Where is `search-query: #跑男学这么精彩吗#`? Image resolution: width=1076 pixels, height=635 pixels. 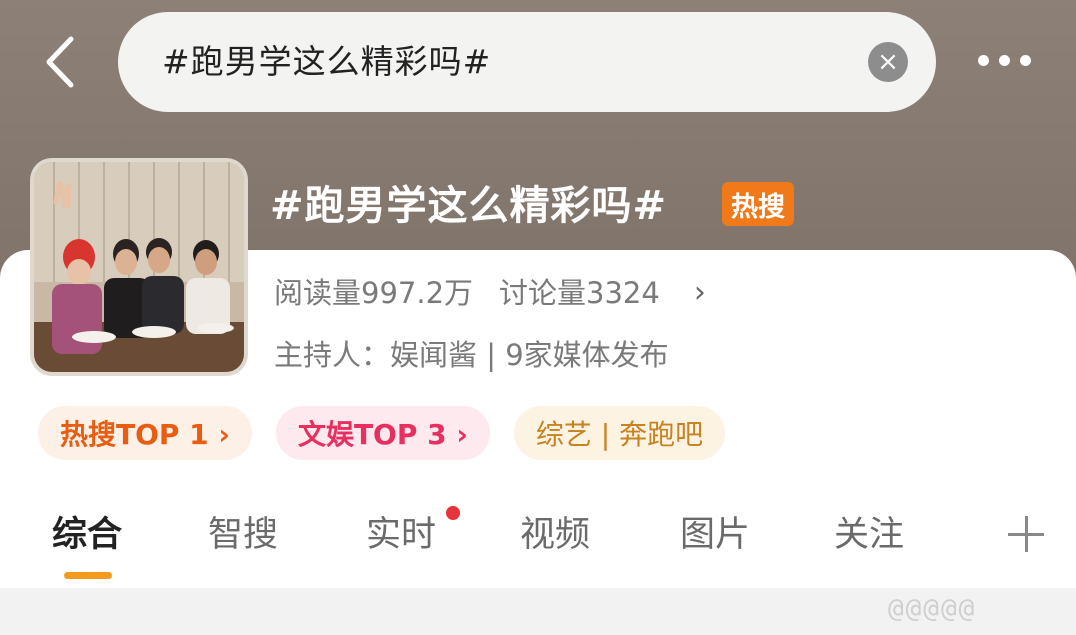
search-query: #跑男学这么精彩吗# is located at coordinates (327, 61).